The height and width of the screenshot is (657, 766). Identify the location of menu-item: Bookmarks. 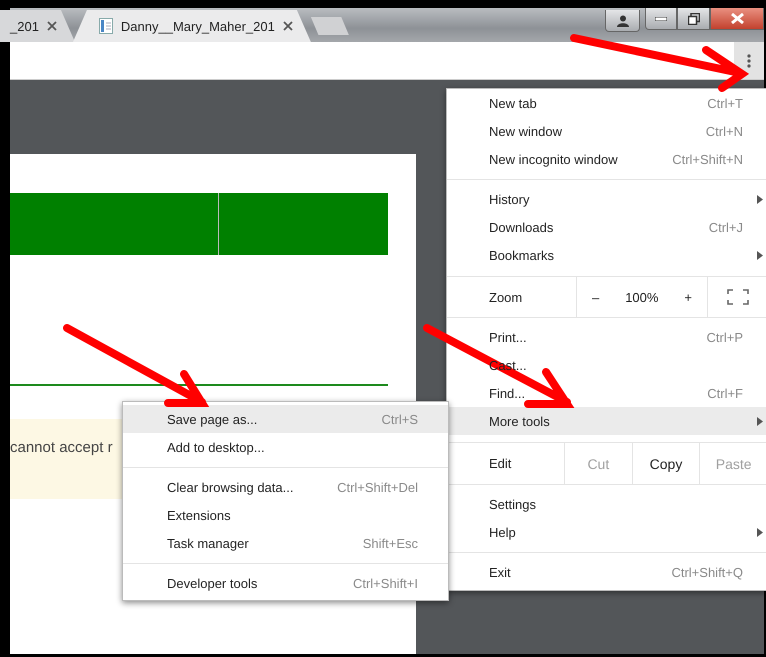
(606, 255).